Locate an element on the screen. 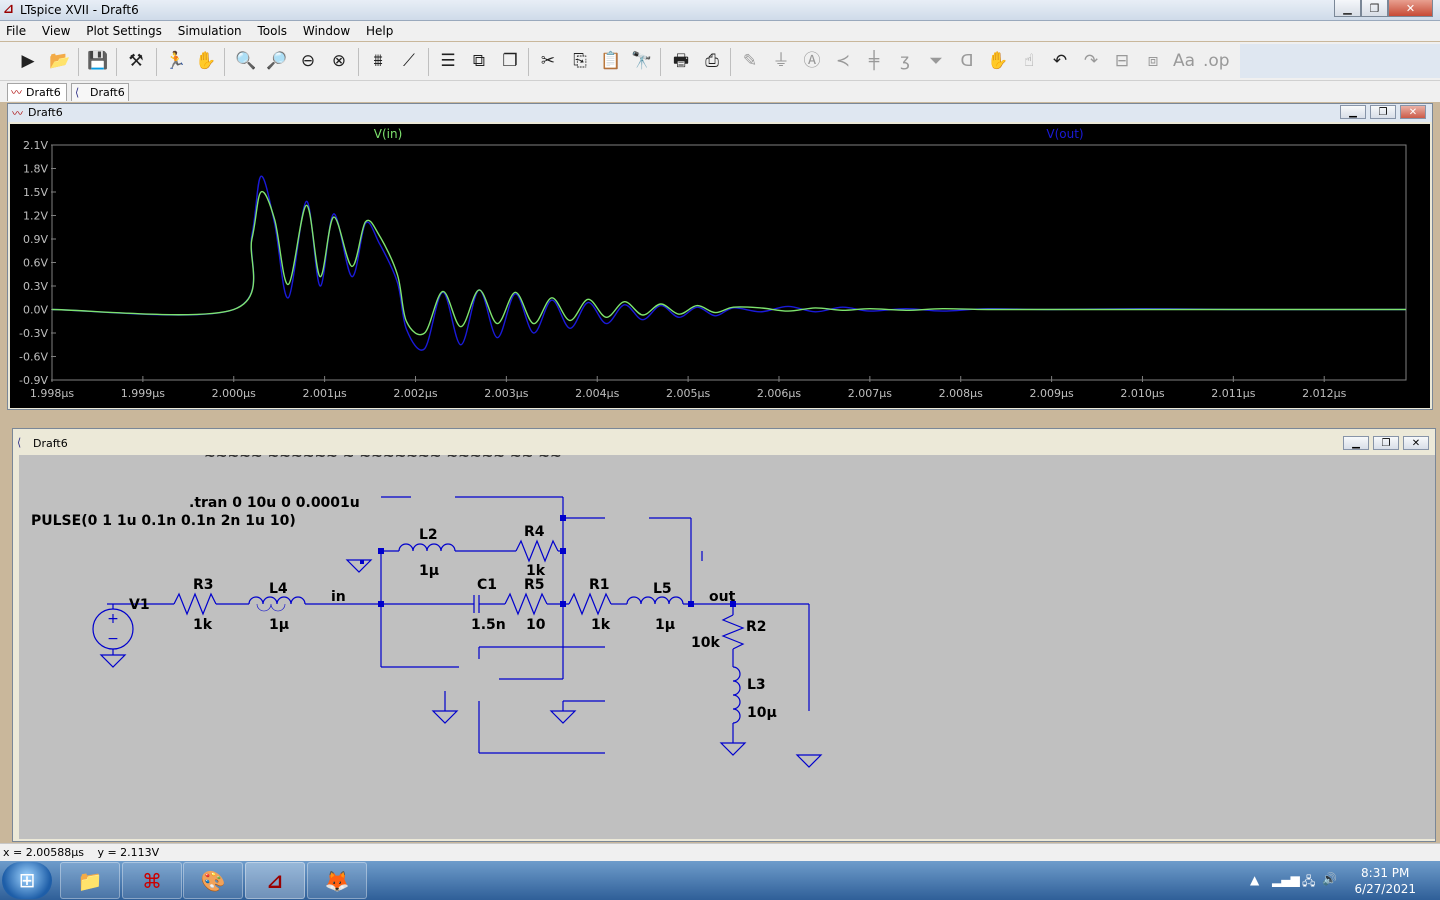 The height and width of the screenshot is (900, 1440). tile-horizontal-icon: ☰ is located at coordinates (448, 61).